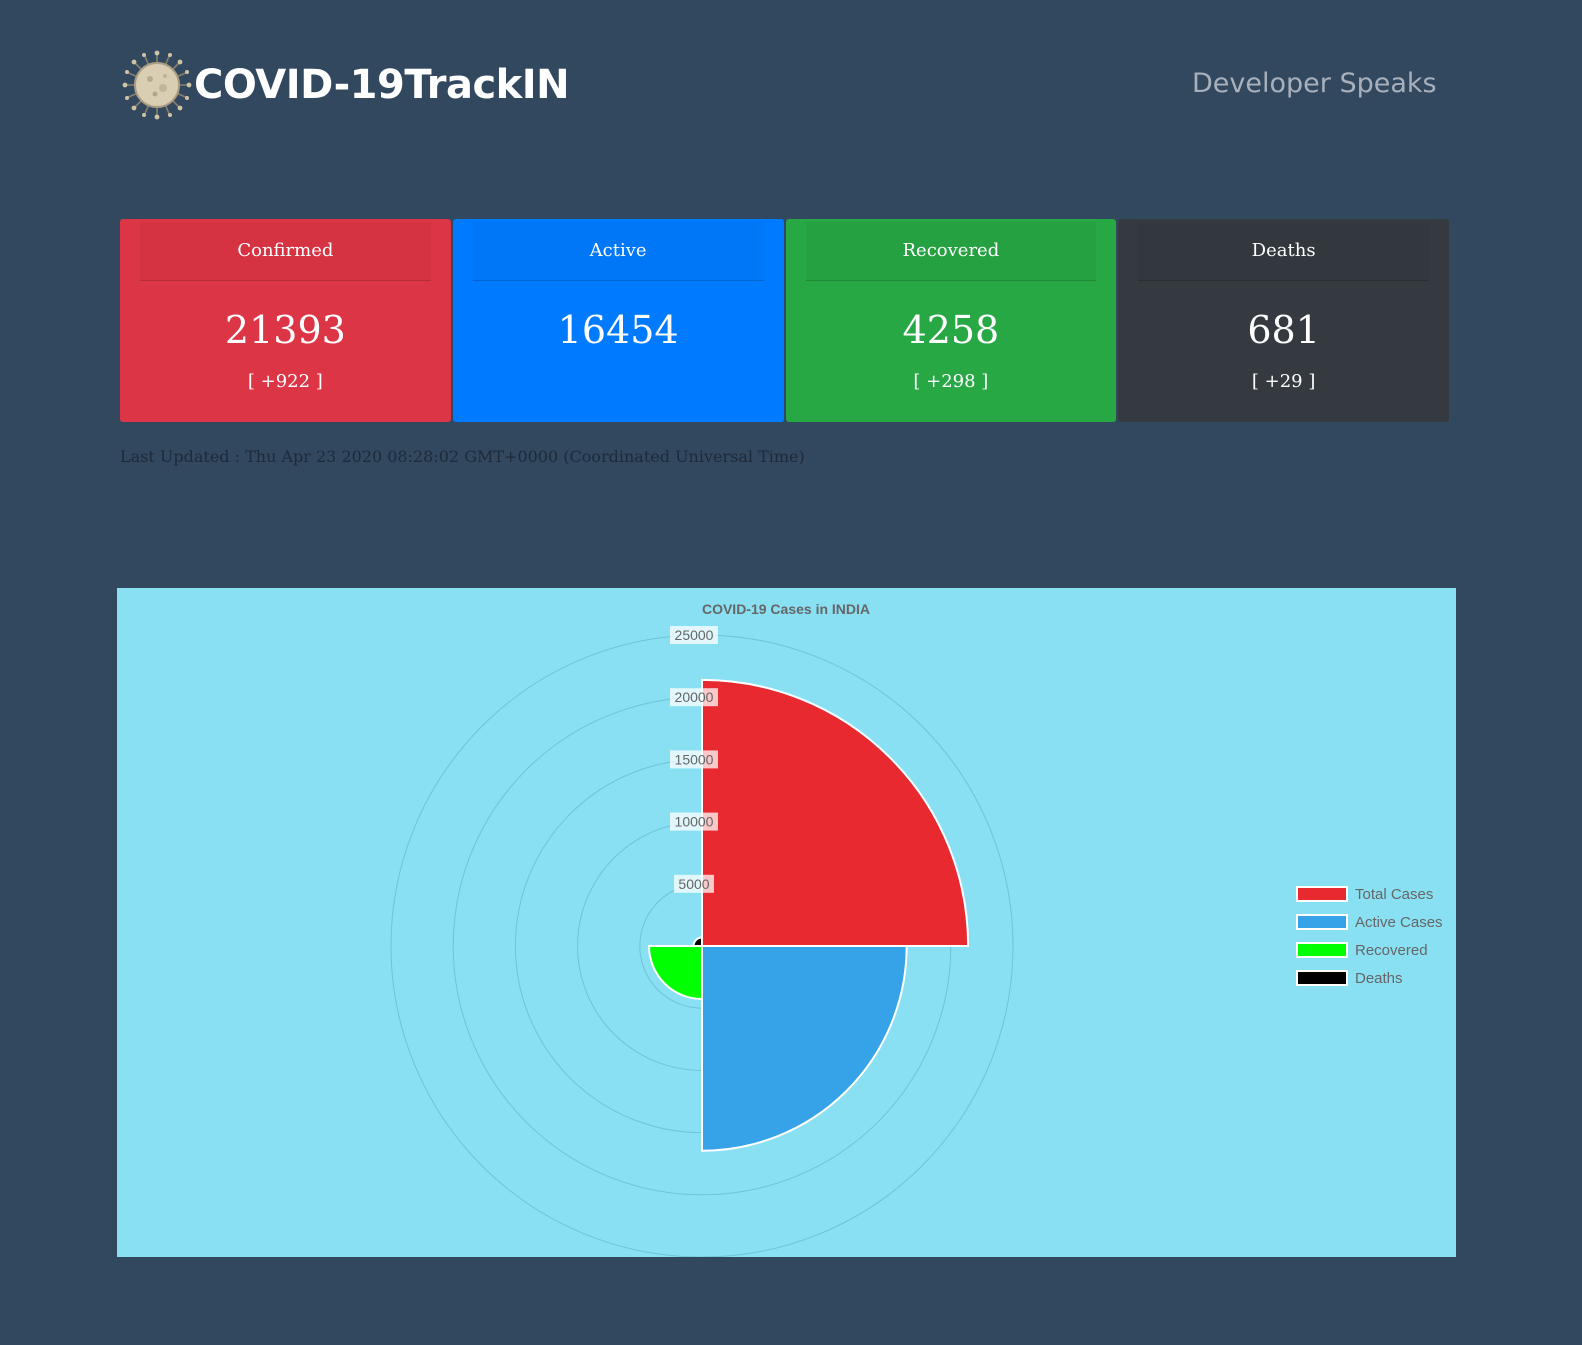  Describe the element at coordinates (951, 381) in the screenshot. I see `card-delta: [ +298 ]` at that location.